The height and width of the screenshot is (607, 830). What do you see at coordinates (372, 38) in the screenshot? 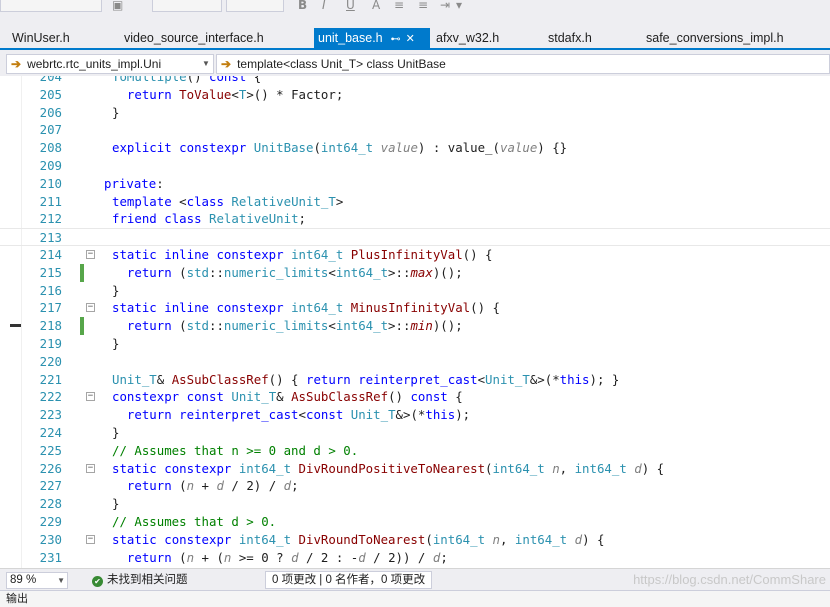
I see `tab-unit-base: unit_base.h ⊷ ✕` at bounding box center [372, 38].